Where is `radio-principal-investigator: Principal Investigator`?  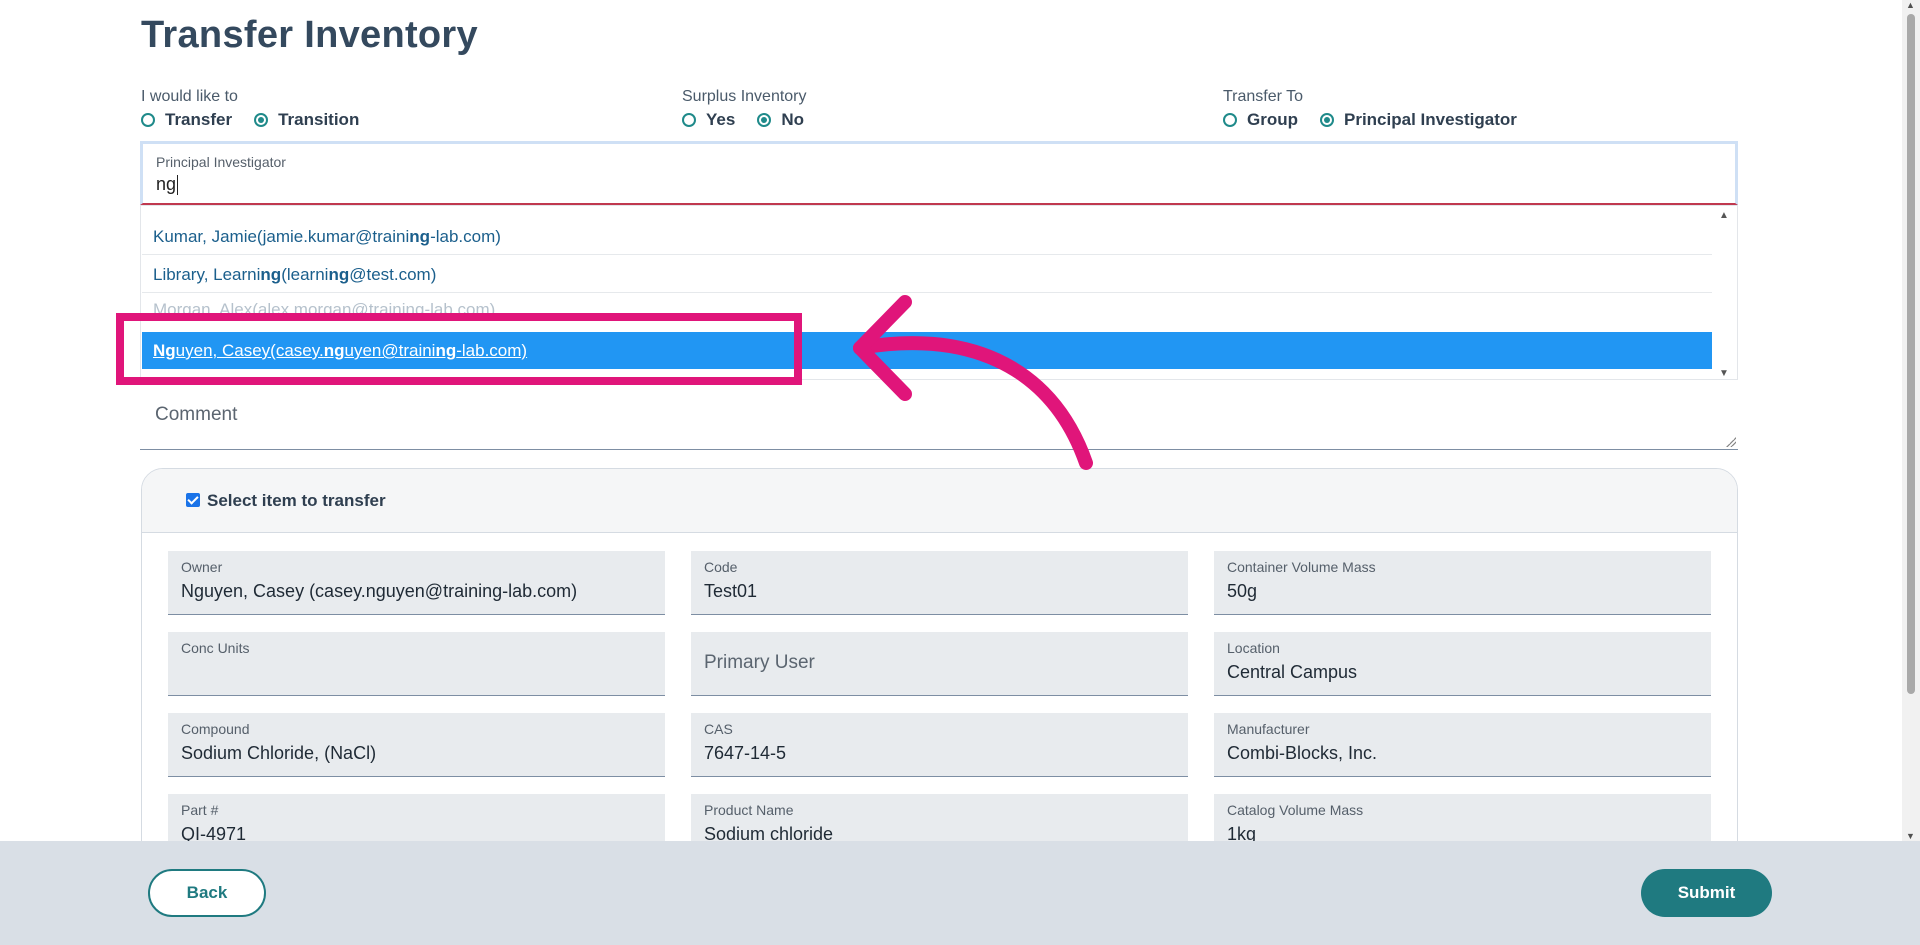 radio-principal-investigator: Principal Investigator is located at coordinates (1418, 120).